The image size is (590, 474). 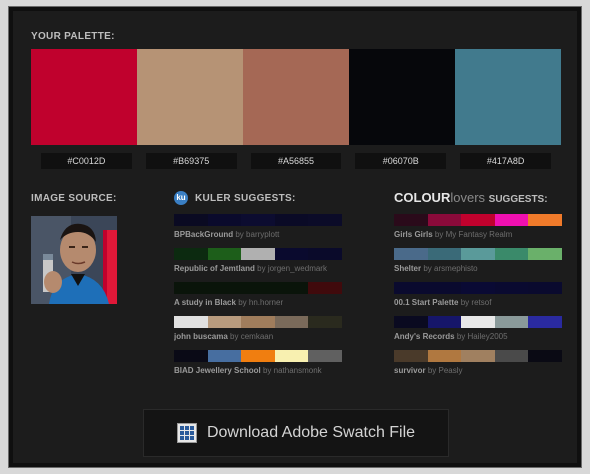 I want to click on source-image-portrait, so click(x=74, y=260).